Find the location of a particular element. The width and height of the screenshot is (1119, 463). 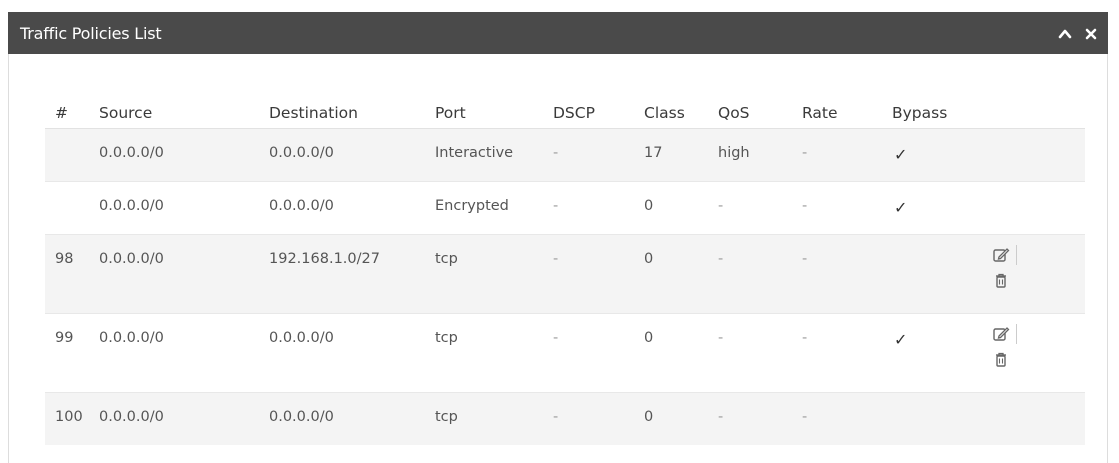

column-header-destination: Destination is located at coordinates (342, 116).